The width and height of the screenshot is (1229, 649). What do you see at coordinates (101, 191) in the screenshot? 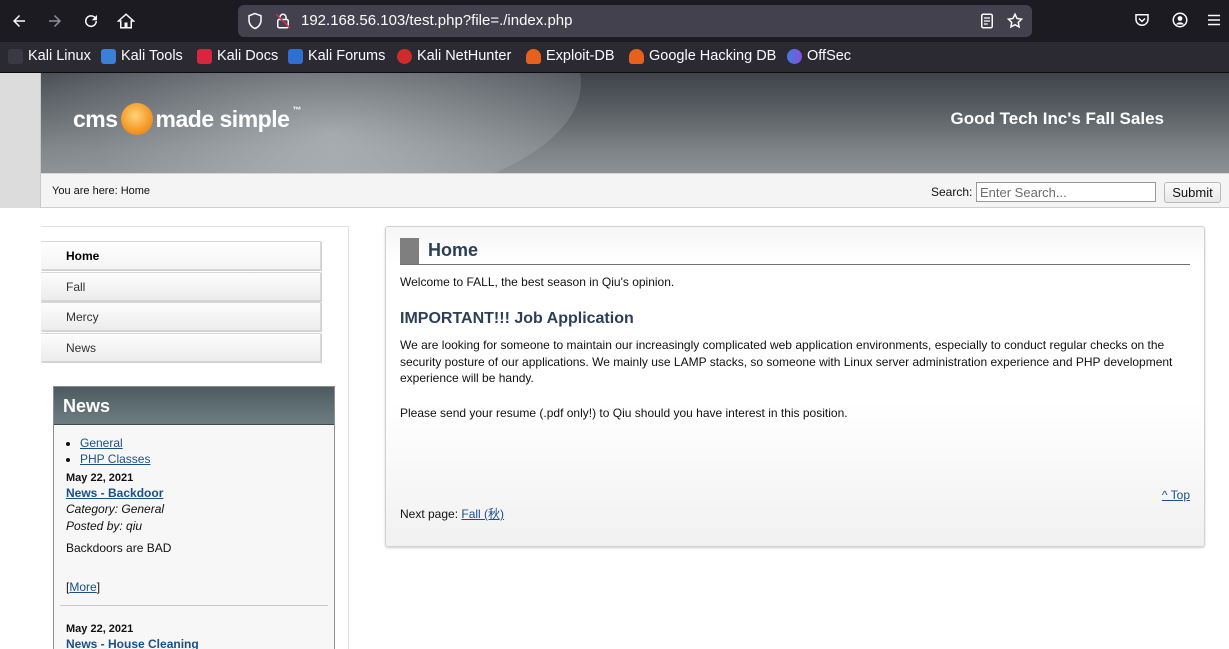
I see `breadcrumb: You are here: Home` at bounding box center [101, 191].